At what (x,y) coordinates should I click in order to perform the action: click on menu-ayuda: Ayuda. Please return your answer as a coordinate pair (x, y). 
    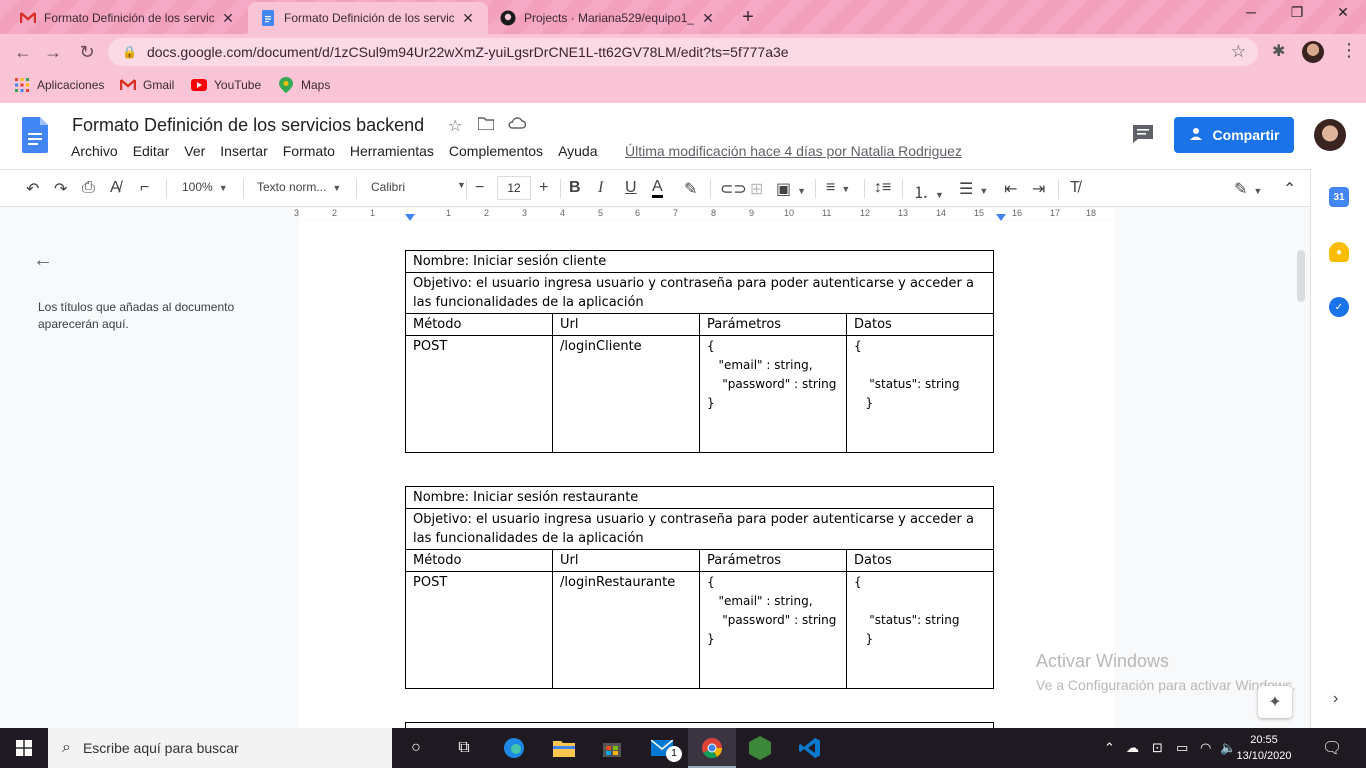
    Looking at the image, I should click on (577, 151).